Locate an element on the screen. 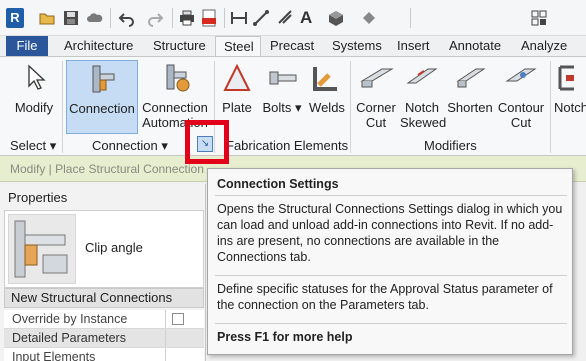  bolts-button: Bolts ▾ is located at coordinates (282, 89).